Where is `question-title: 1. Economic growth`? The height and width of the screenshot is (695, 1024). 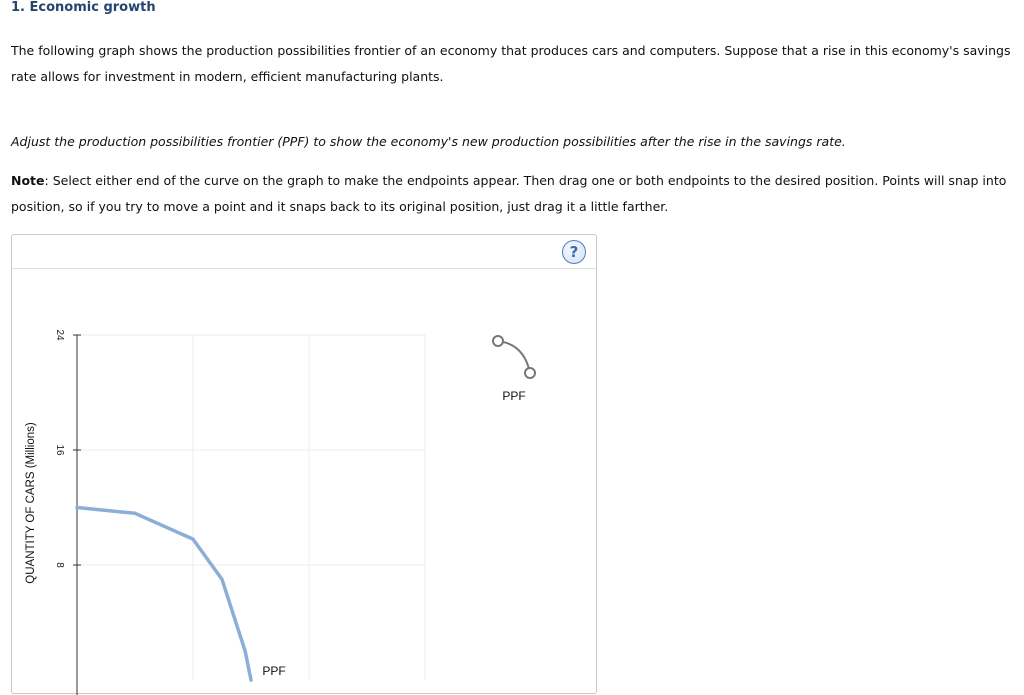
question-title: 1. Economic growth is located at coordinates (83, 7).